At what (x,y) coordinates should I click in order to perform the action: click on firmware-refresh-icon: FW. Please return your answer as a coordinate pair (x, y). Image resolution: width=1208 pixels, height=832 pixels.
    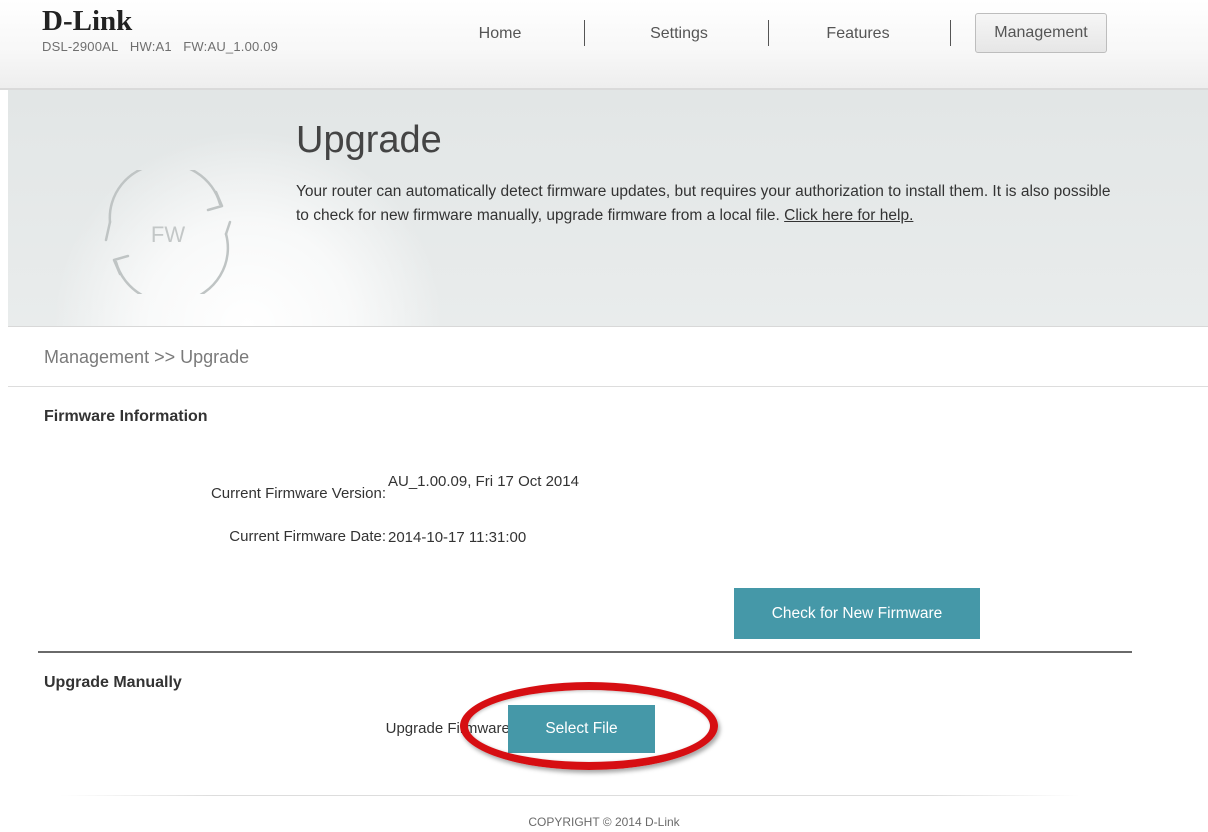
    Looking at the image, I should click on (168, 232).